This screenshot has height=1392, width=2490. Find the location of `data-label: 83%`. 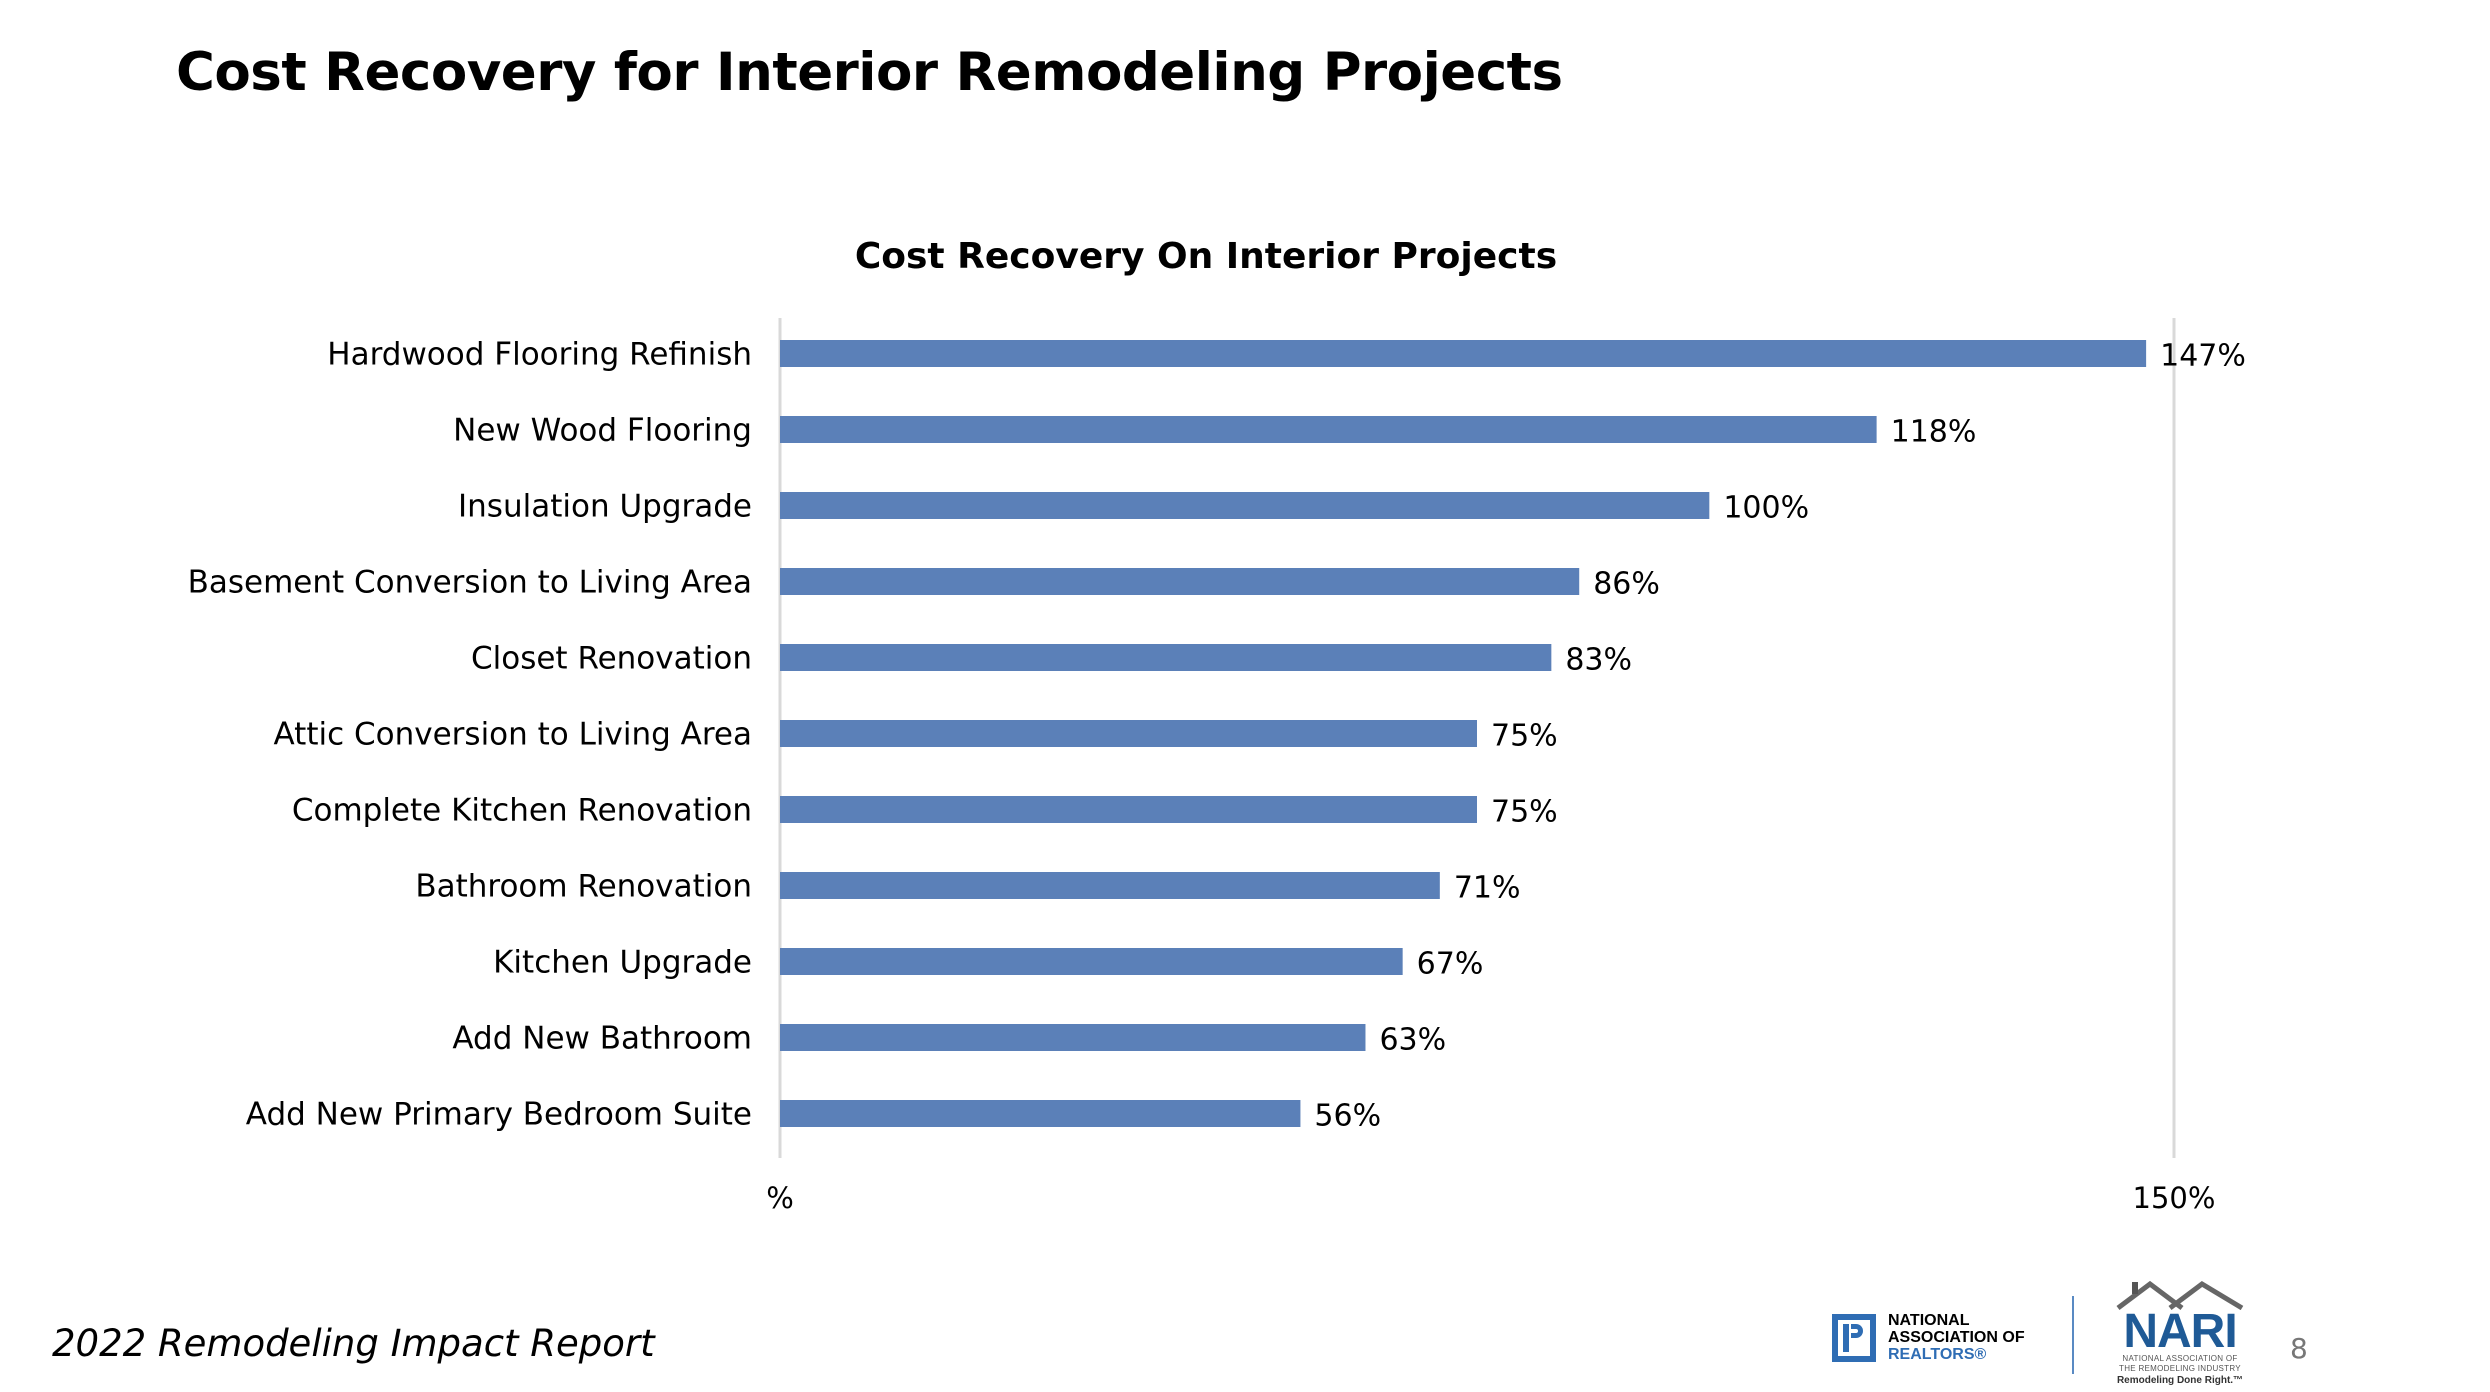

data-label: 83% is located at coordinates (1598, 660).